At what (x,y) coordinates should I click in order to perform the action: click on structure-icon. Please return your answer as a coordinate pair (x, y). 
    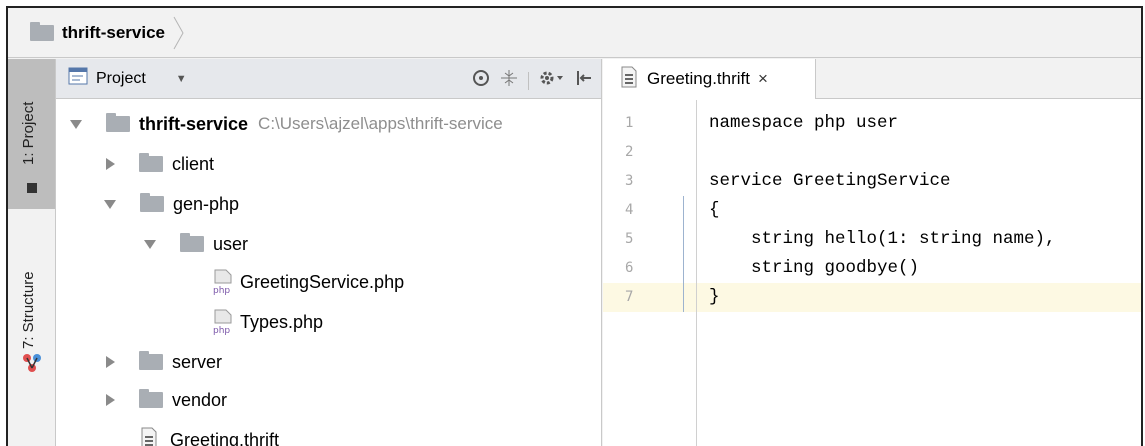
    Looking at the image, I should click on (32, 365).